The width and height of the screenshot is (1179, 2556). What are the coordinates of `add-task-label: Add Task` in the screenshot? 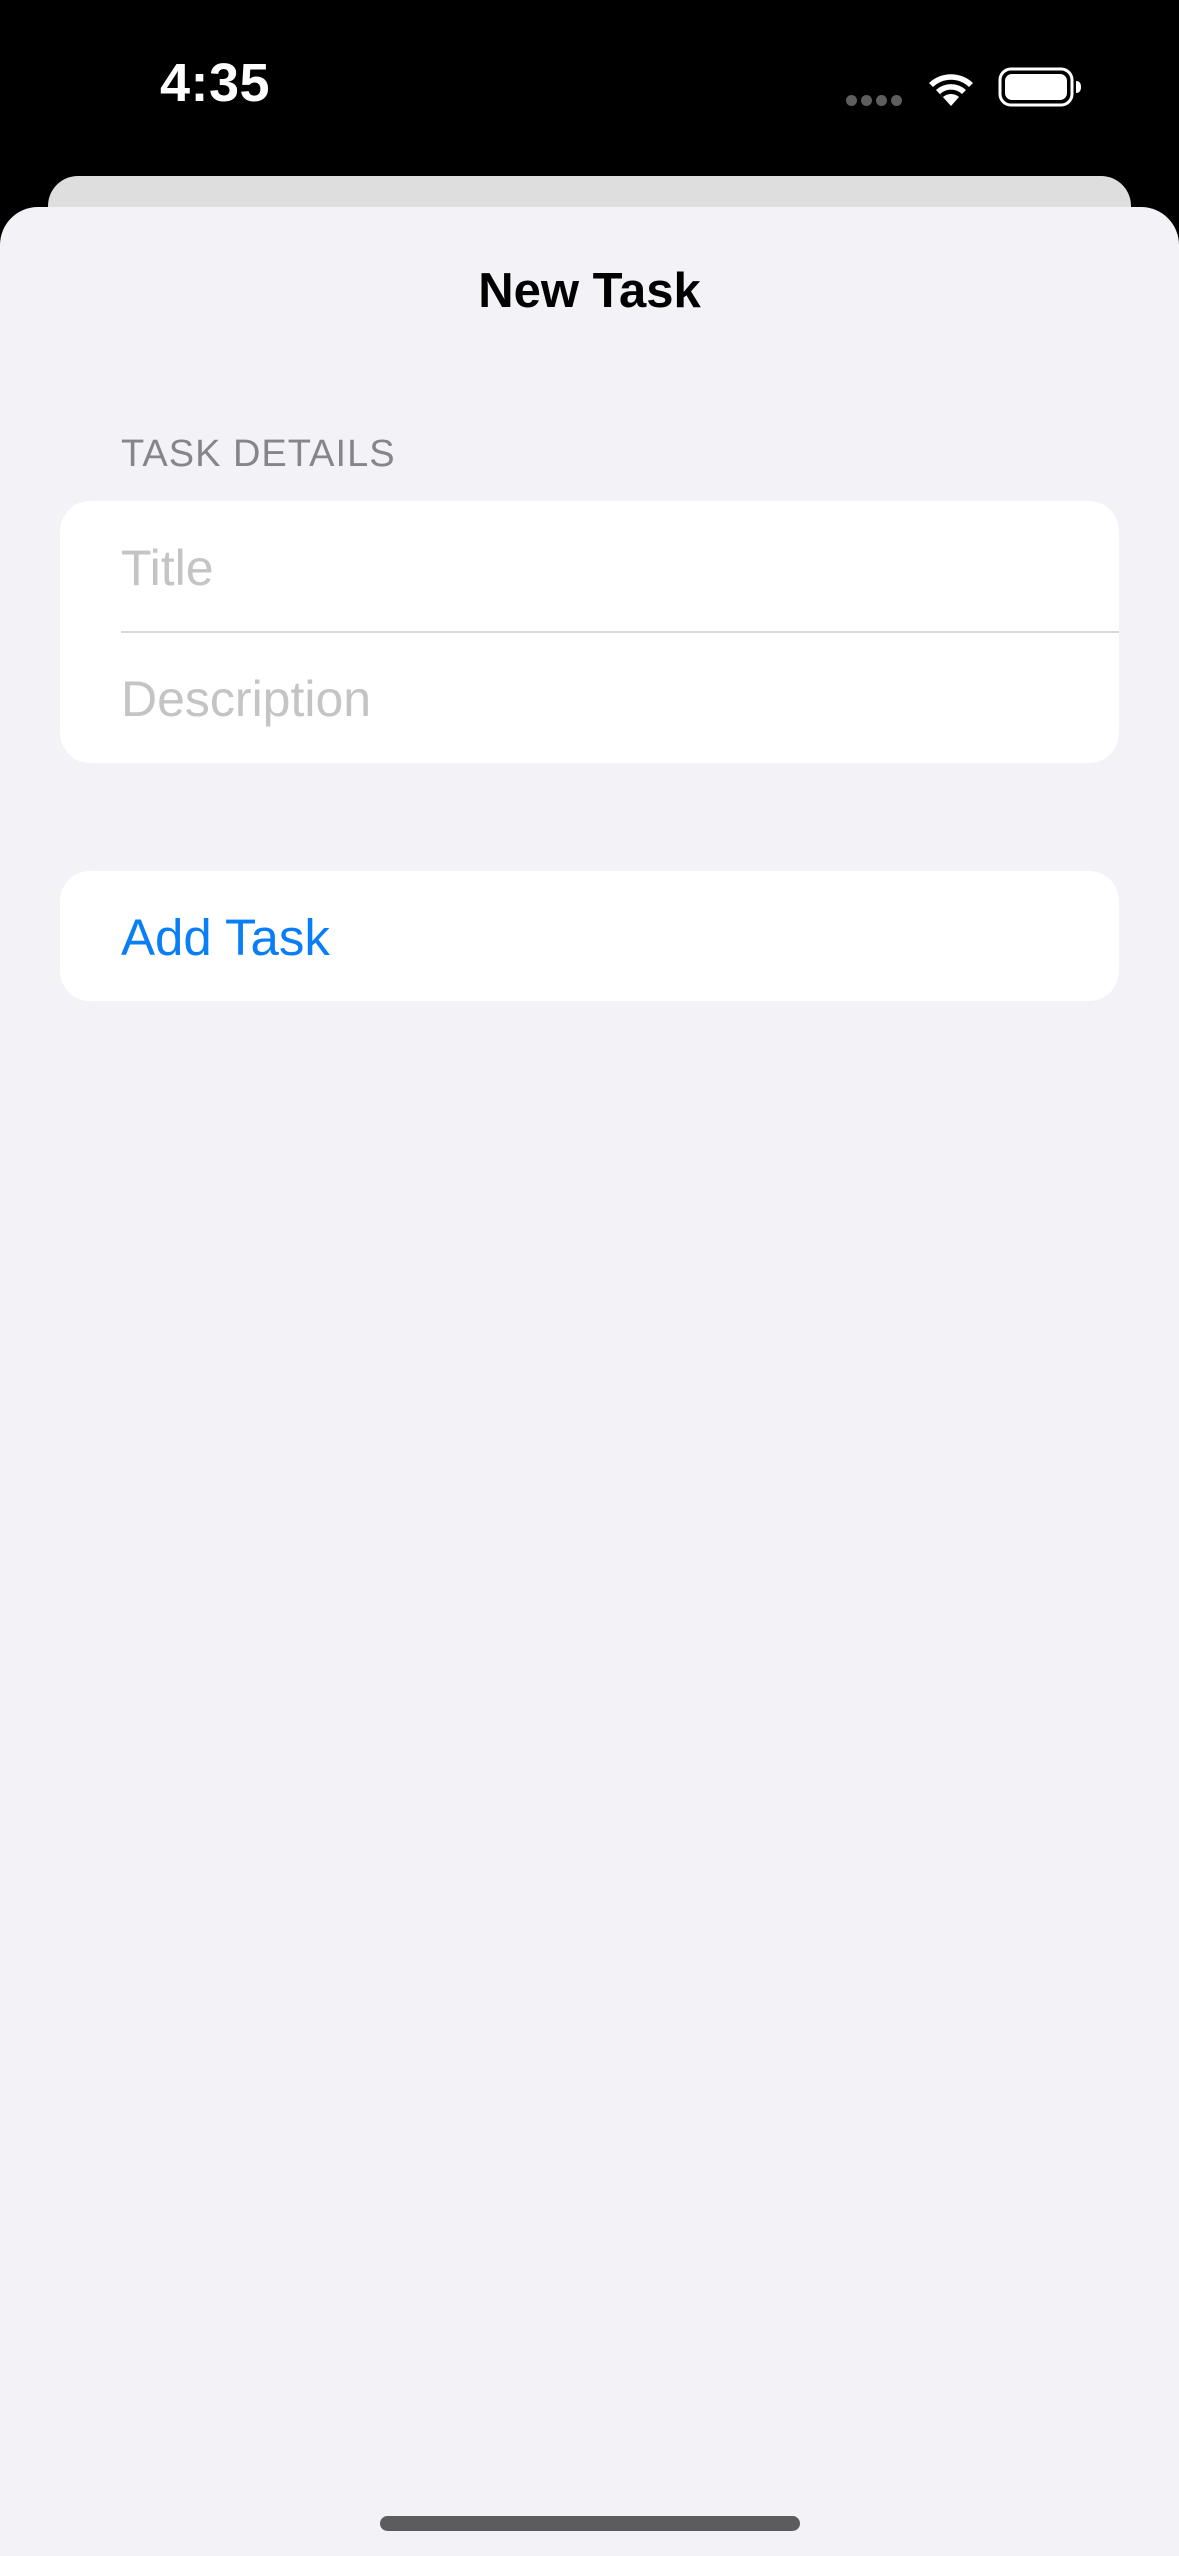 It's located at (225, 937).